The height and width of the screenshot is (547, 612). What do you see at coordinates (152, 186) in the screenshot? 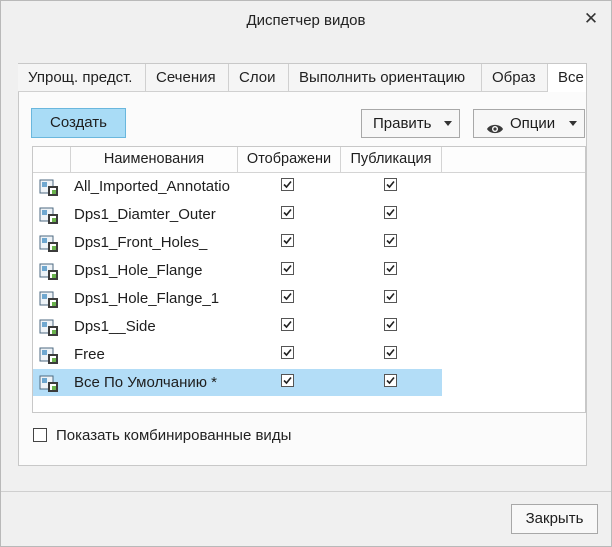
I see `view-name: All_Imported_Annotatio` at bounding box center [152, 186].